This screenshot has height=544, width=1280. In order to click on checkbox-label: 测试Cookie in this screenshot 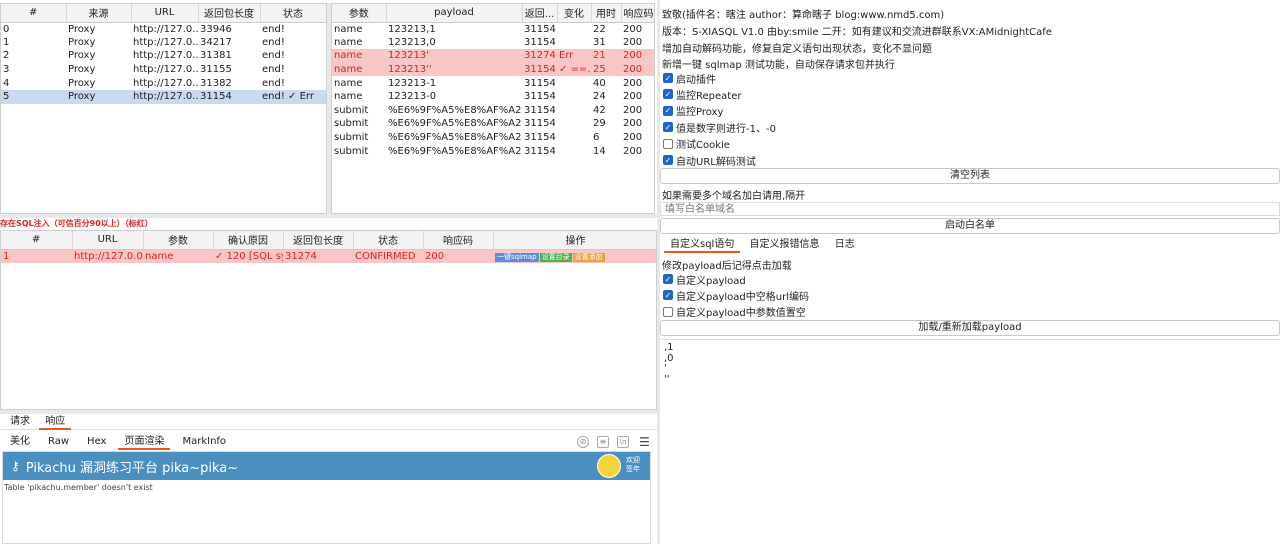, I will do `click(703, 146)`.